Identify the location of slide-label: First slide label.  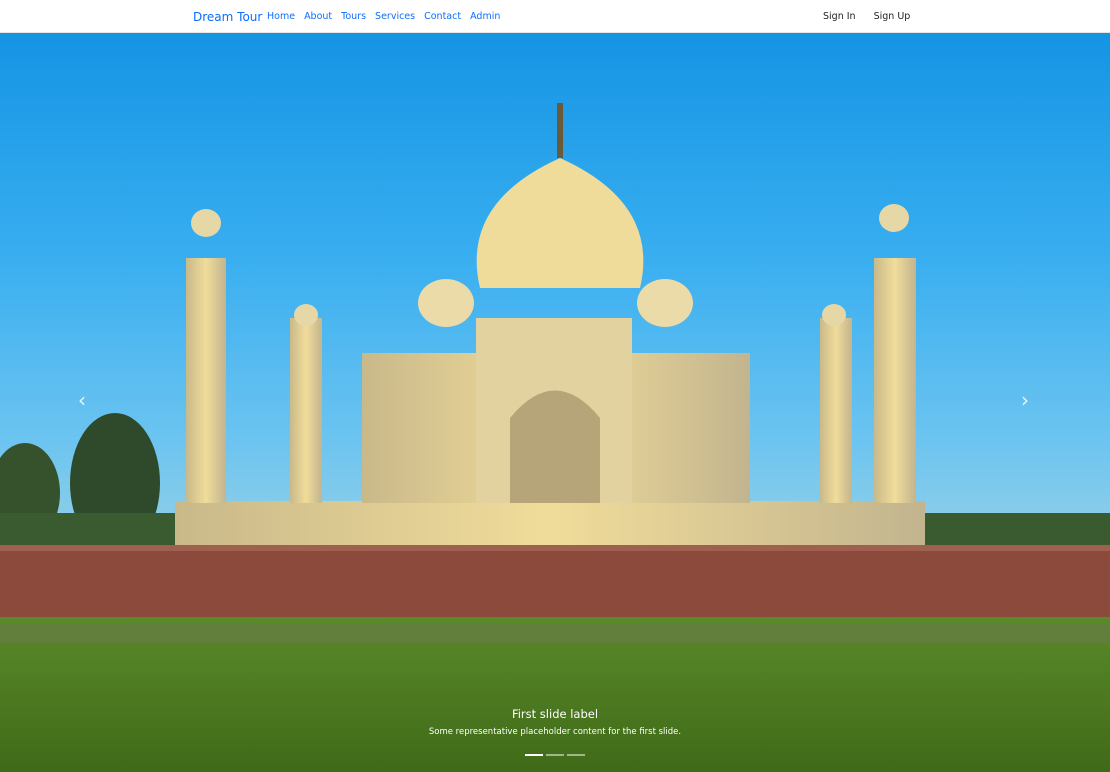
(555, 714).